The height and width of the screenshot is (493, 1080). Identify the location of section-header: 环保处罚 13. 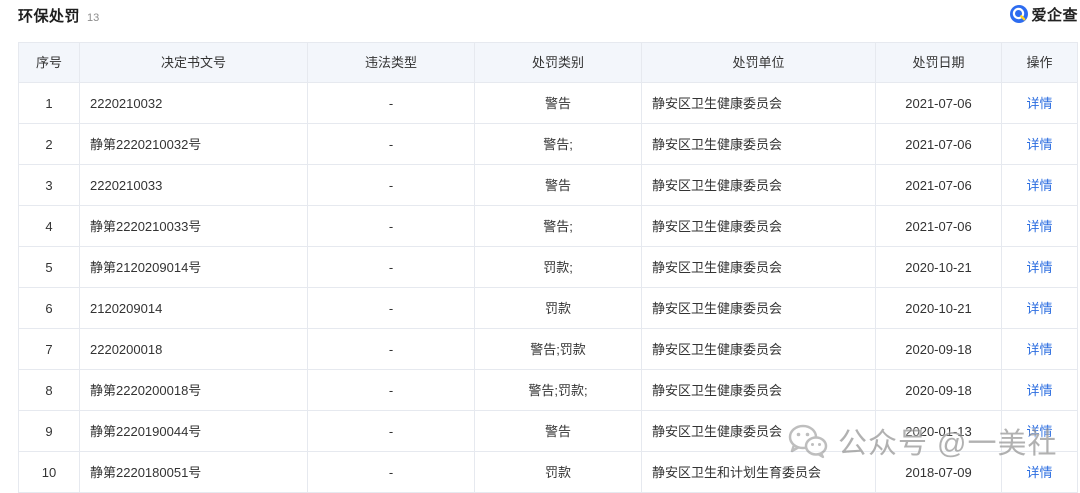
(58, 17).